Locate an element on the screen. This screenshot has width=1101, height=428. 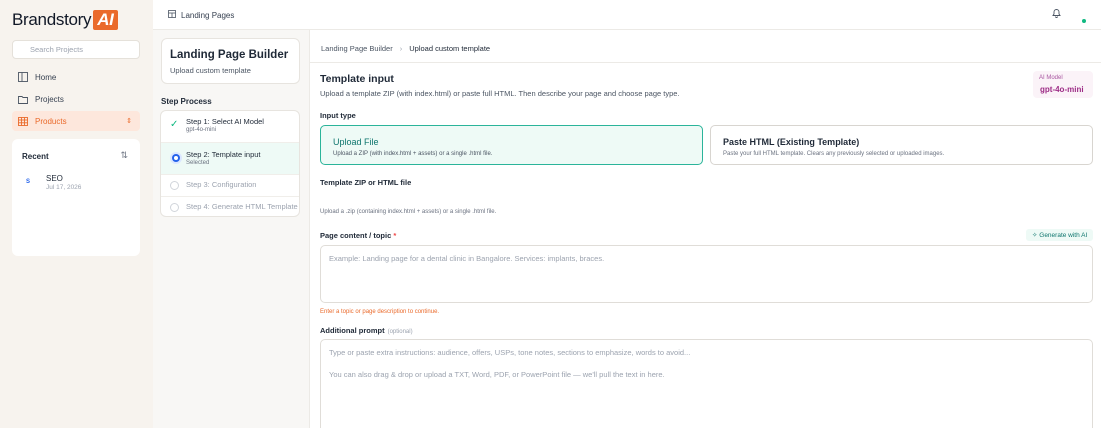
page-grid-icon is located at coordinates (172, 15).